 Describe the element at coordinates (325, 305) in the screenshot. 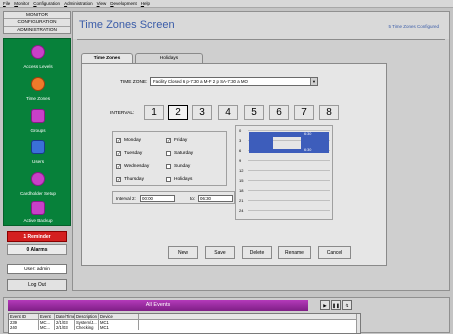

I see `play-icon: ▶` at that location.